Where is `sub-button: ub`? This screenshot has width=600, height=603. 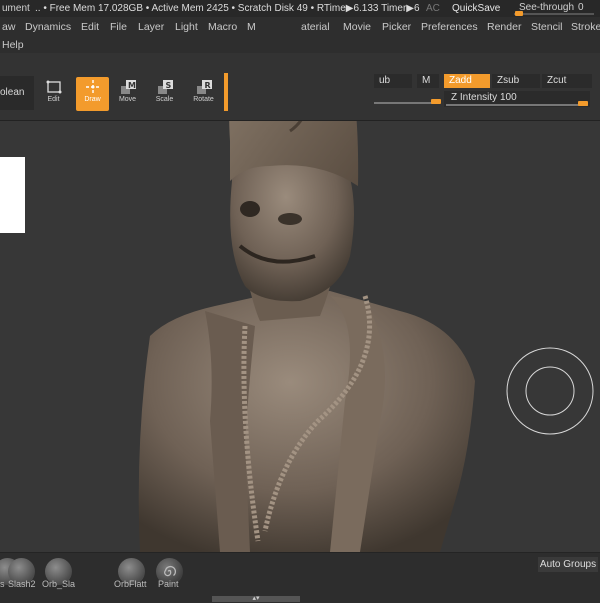 sub-button: ub is located at coordinates (393, 81).